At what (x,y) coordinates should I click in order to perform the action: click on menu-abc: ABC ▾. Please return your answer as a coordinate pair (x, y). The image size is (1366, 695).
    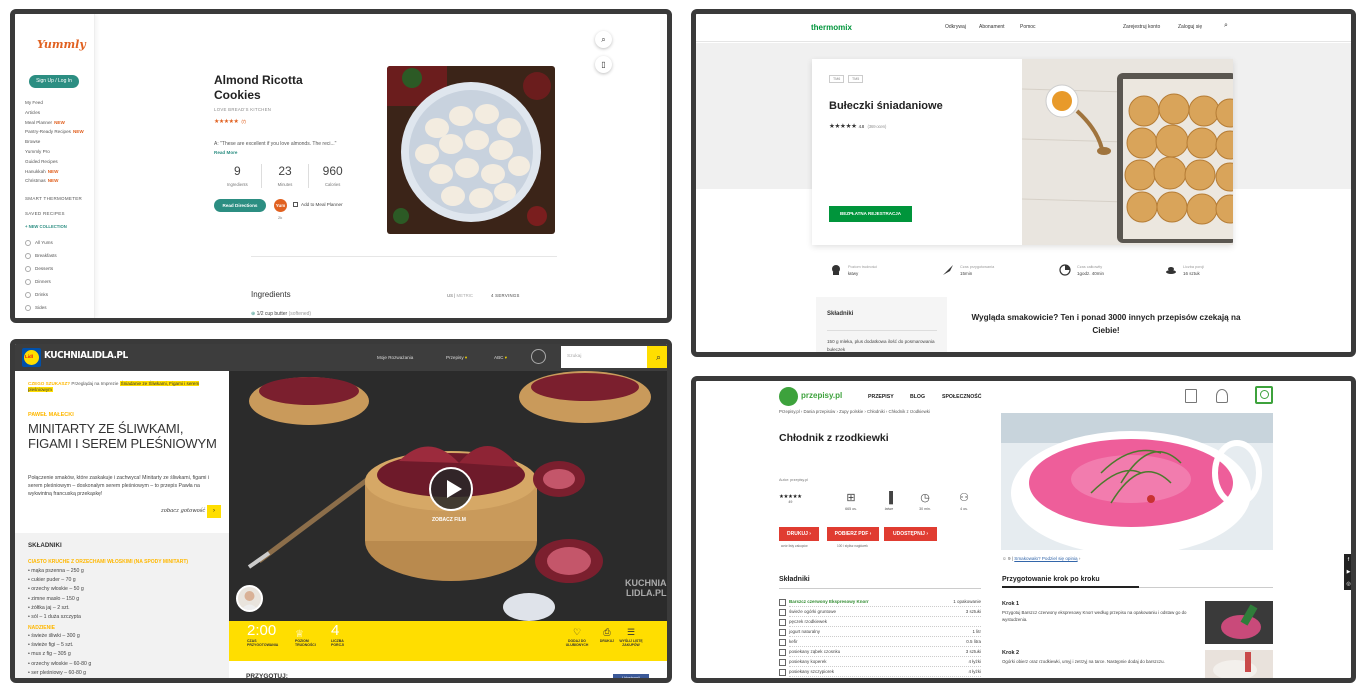
    Looking at the image, I should click on (500, 358).